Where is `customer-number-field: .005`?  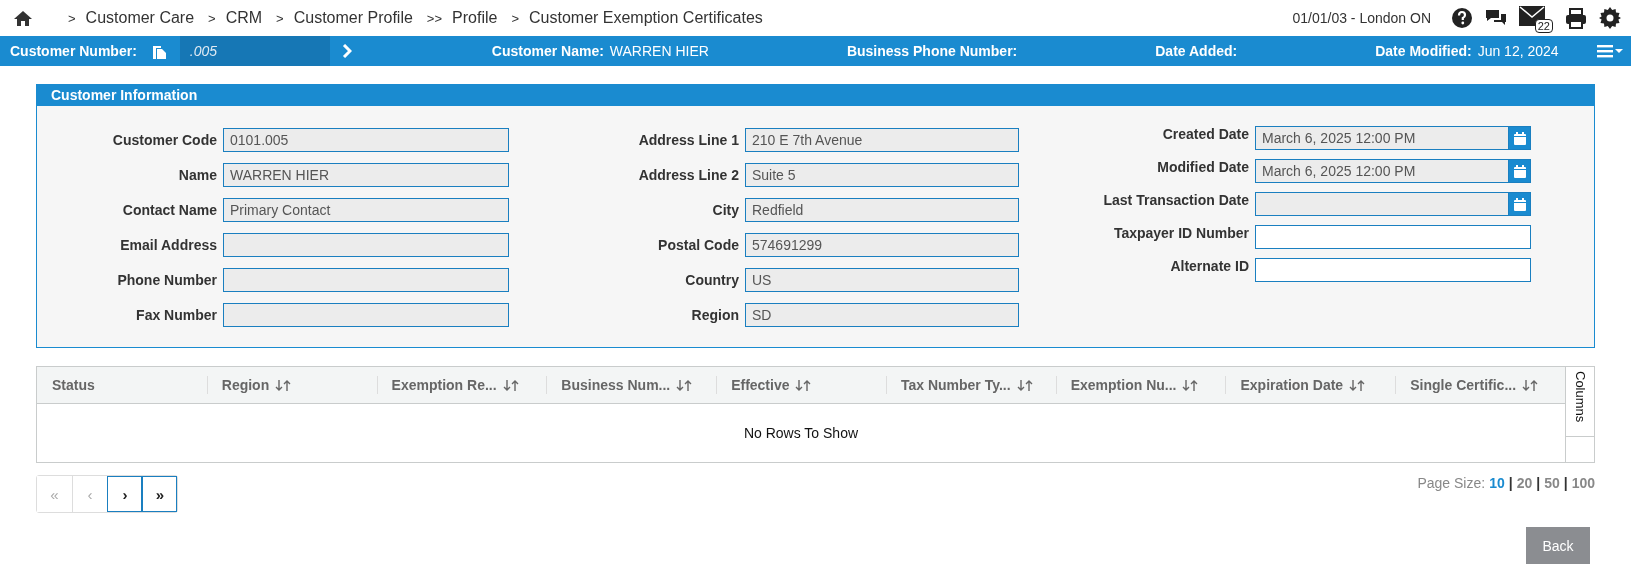 customer-number-field: .005 is located at coordinates (254, 51).